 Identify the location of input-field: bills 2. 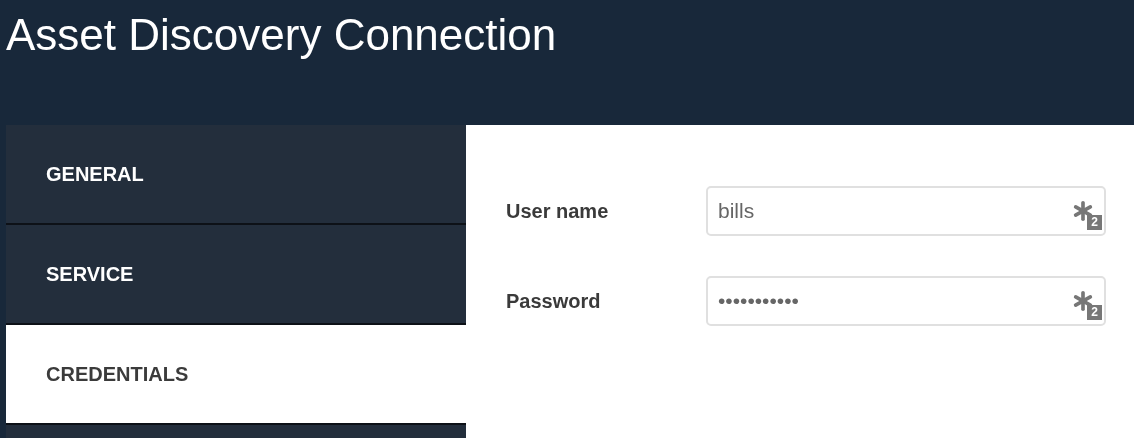
(906, 211).